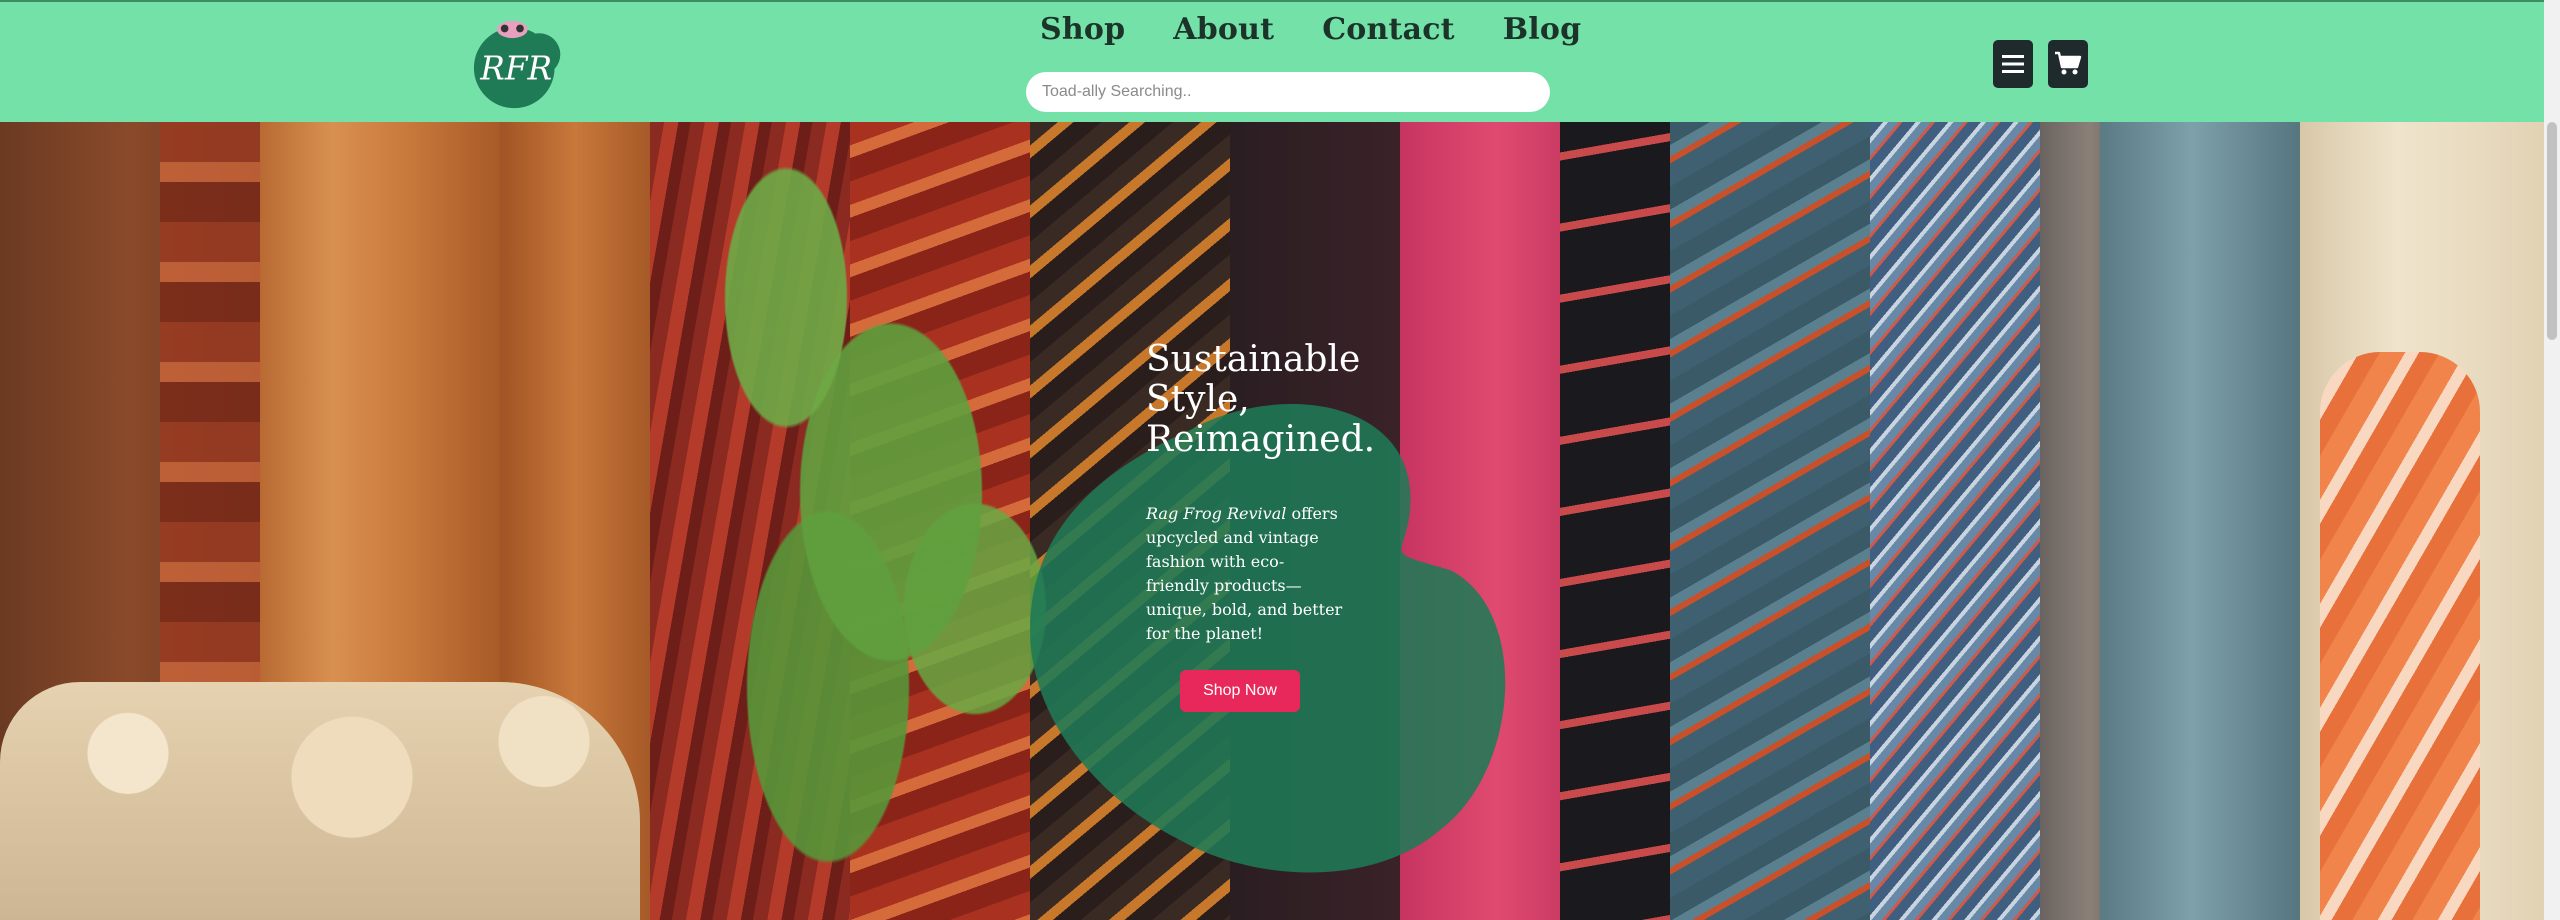  What do you see at coordinates (1261, 399) in the screenshot?
I see `hero-title: Sustainable Style, Reimagined.` at bounding box center [1261, 399].